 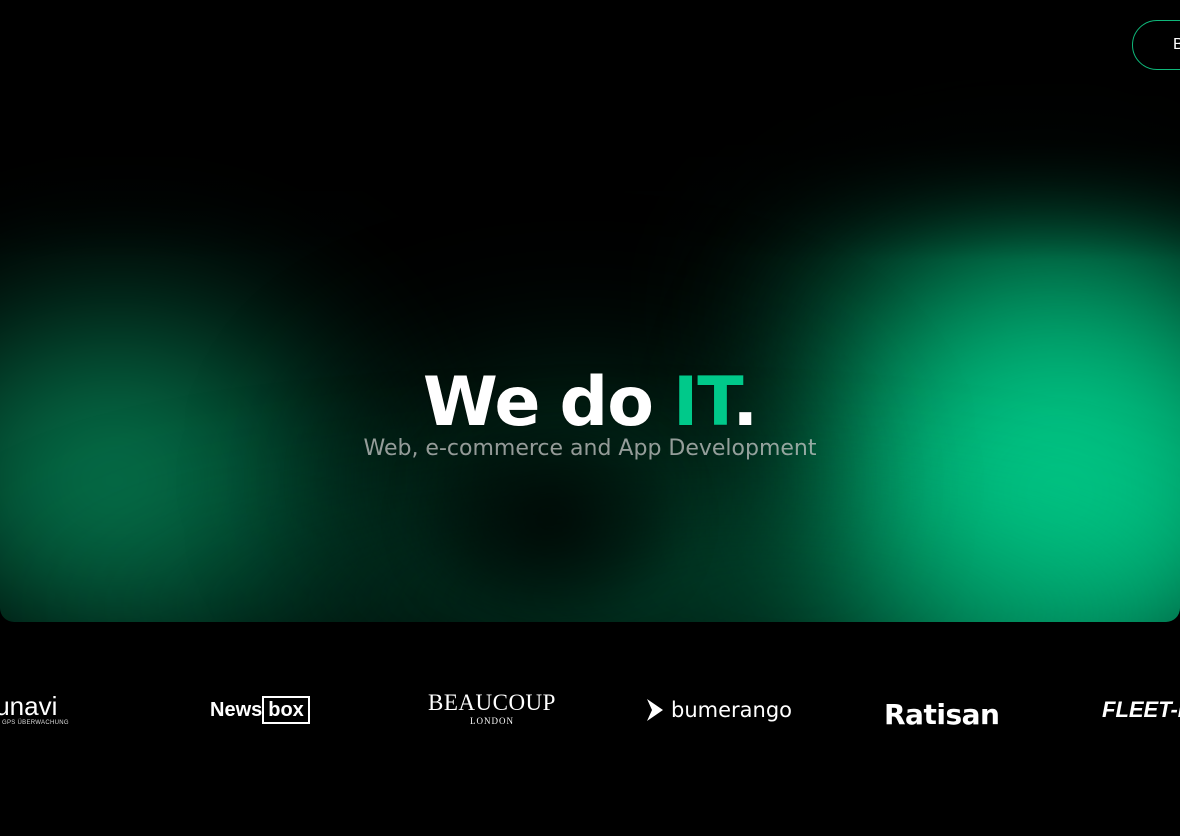 I want to click on ratisan-logo-text: Ratisan, so click(x=942, y=714).